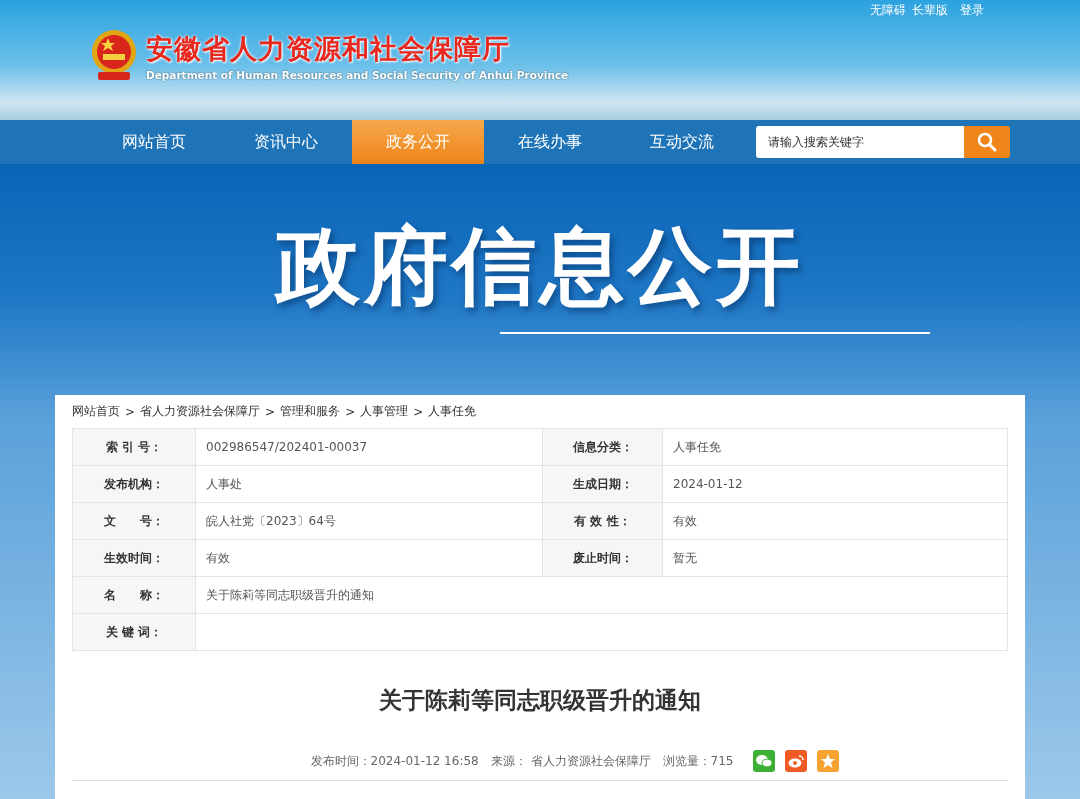  What do you see at coordinates (290, 595) in the screenshot?
I see `table-cell-text: 关于陈莉等同志职级晋升的通知` at bounding box center [290, 595].